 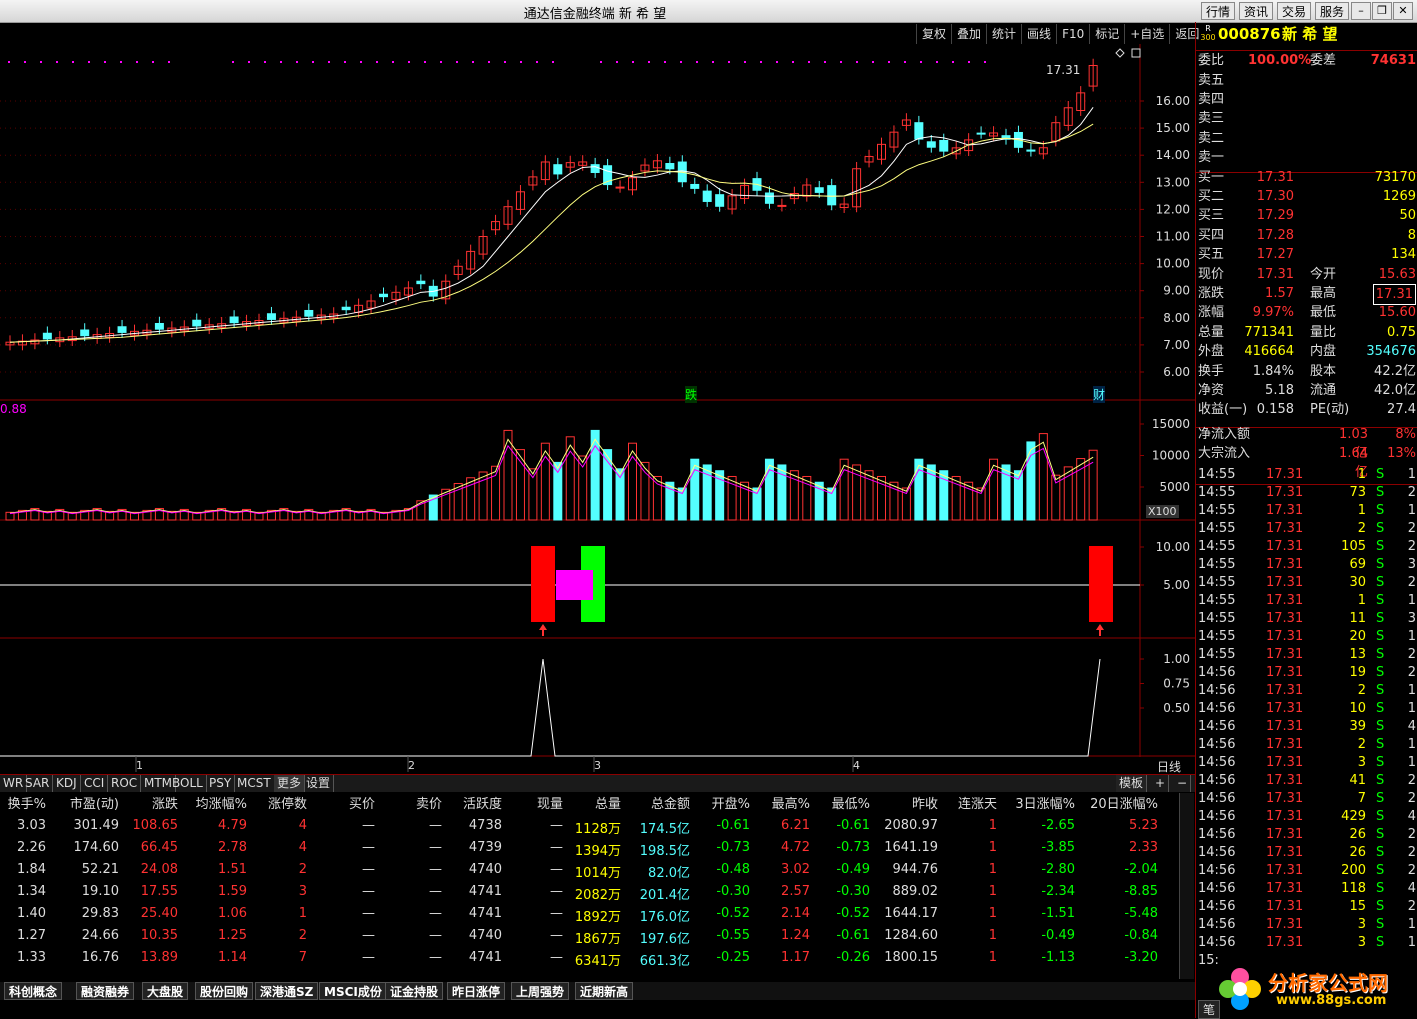 What do you see at coordinates (550, 802) in the screenshot?
I see `table-header-8: 现量` at bounding box center [550, 802].